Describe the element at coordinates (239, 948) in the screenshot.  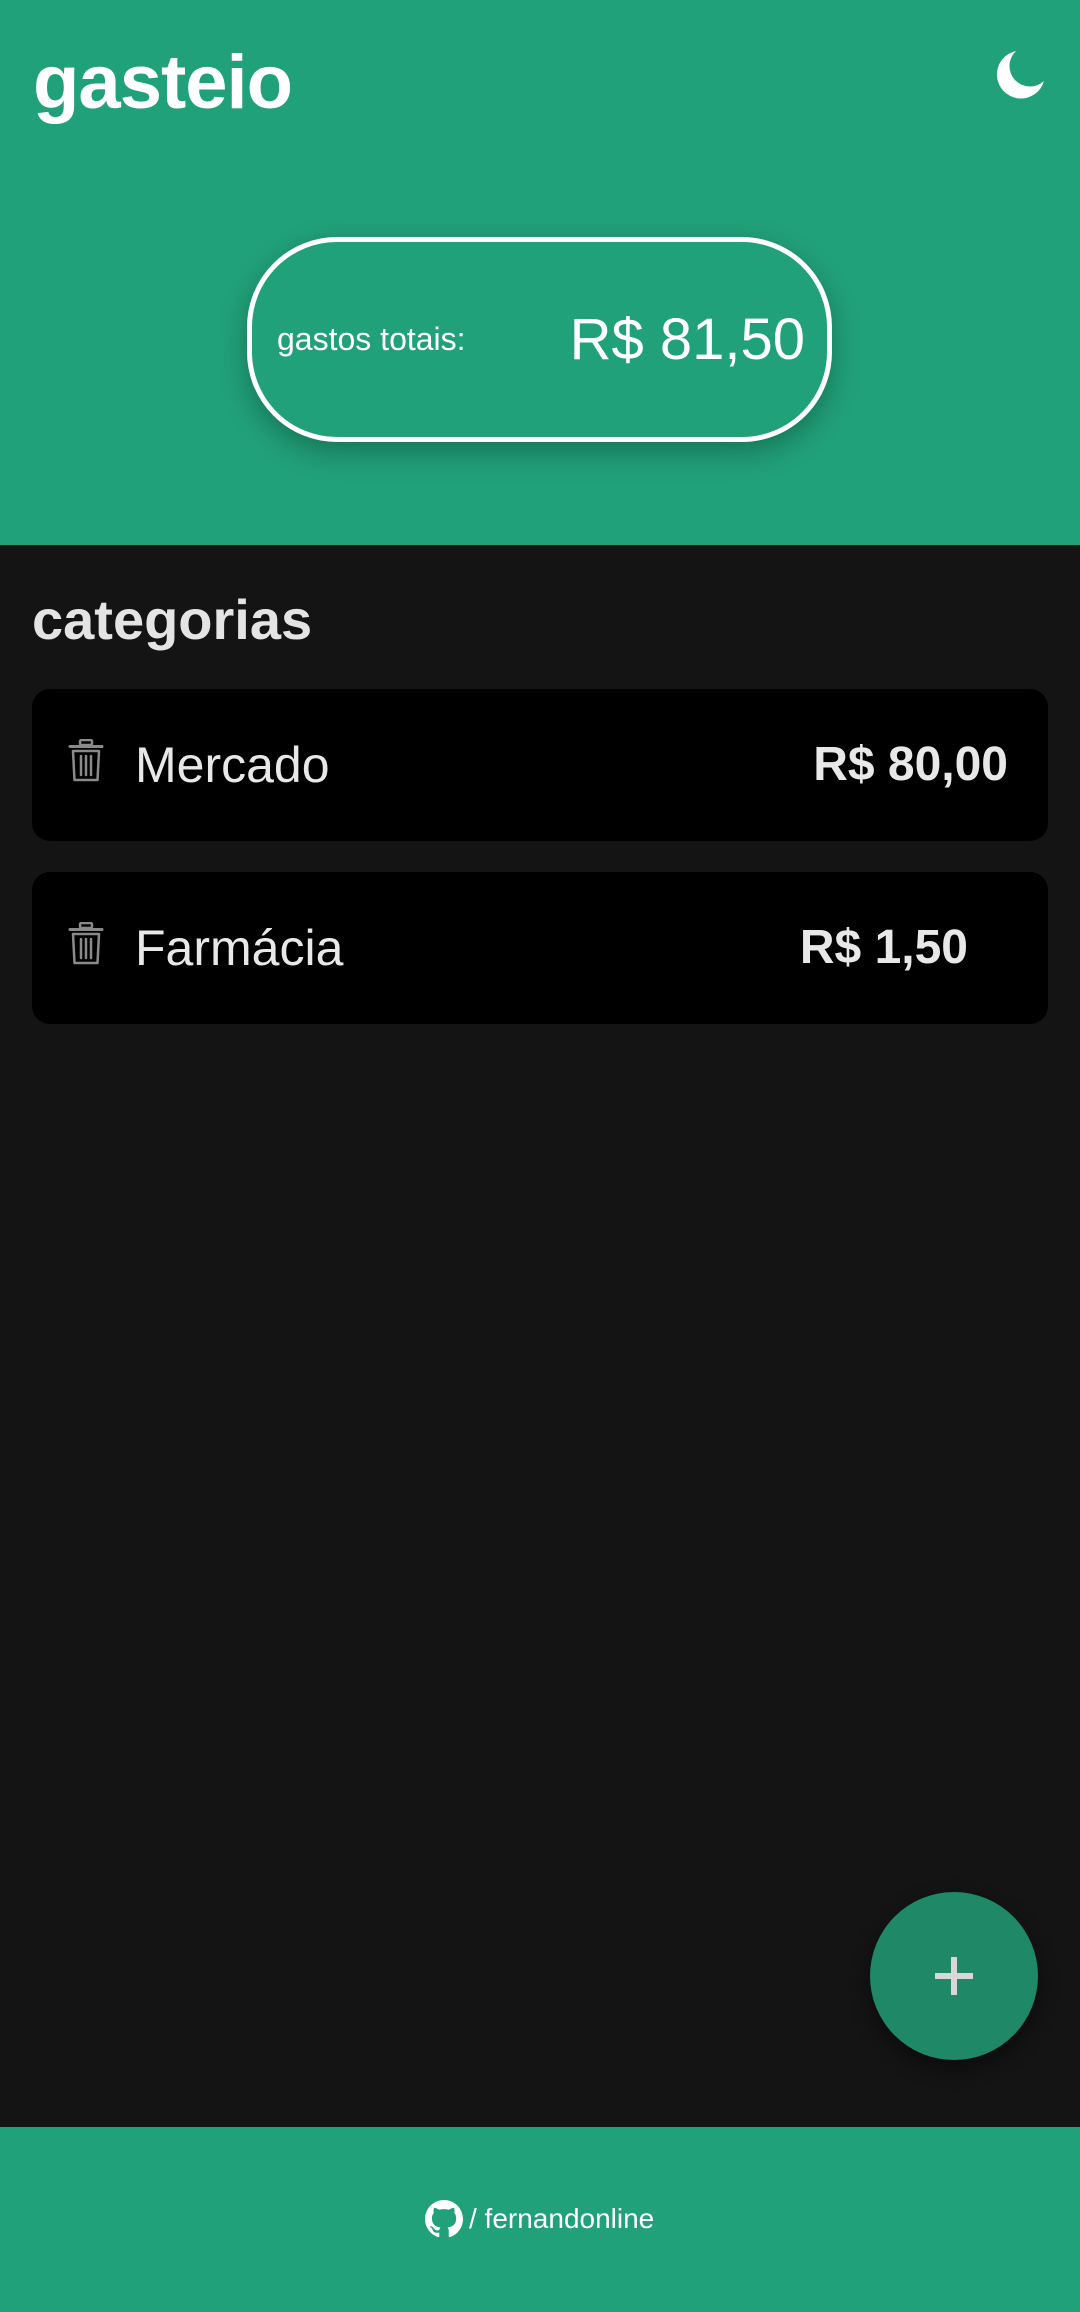
I see `category-name: Farmácia` at that location.